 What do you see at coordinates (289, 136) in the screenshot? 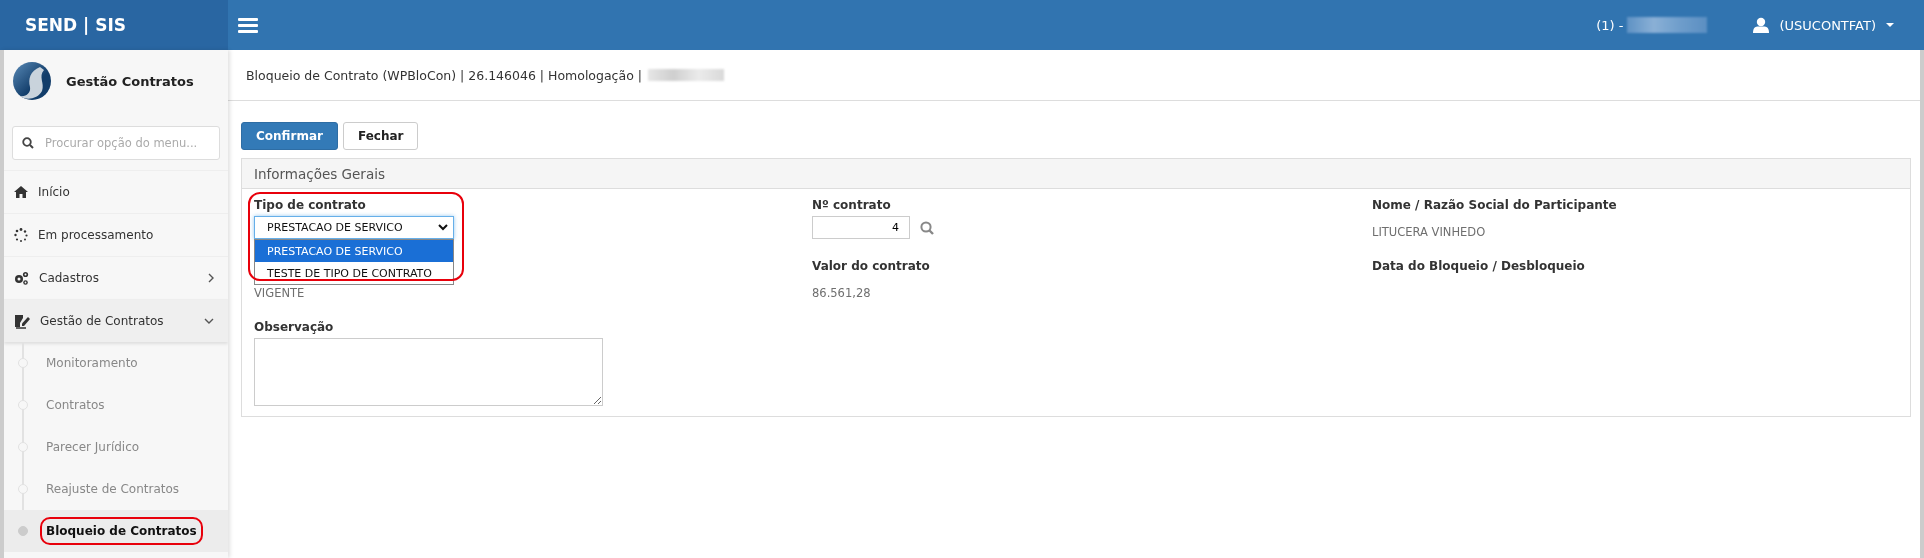
I see `confirm-button: Confirmar` at bounding box center [289, 136].